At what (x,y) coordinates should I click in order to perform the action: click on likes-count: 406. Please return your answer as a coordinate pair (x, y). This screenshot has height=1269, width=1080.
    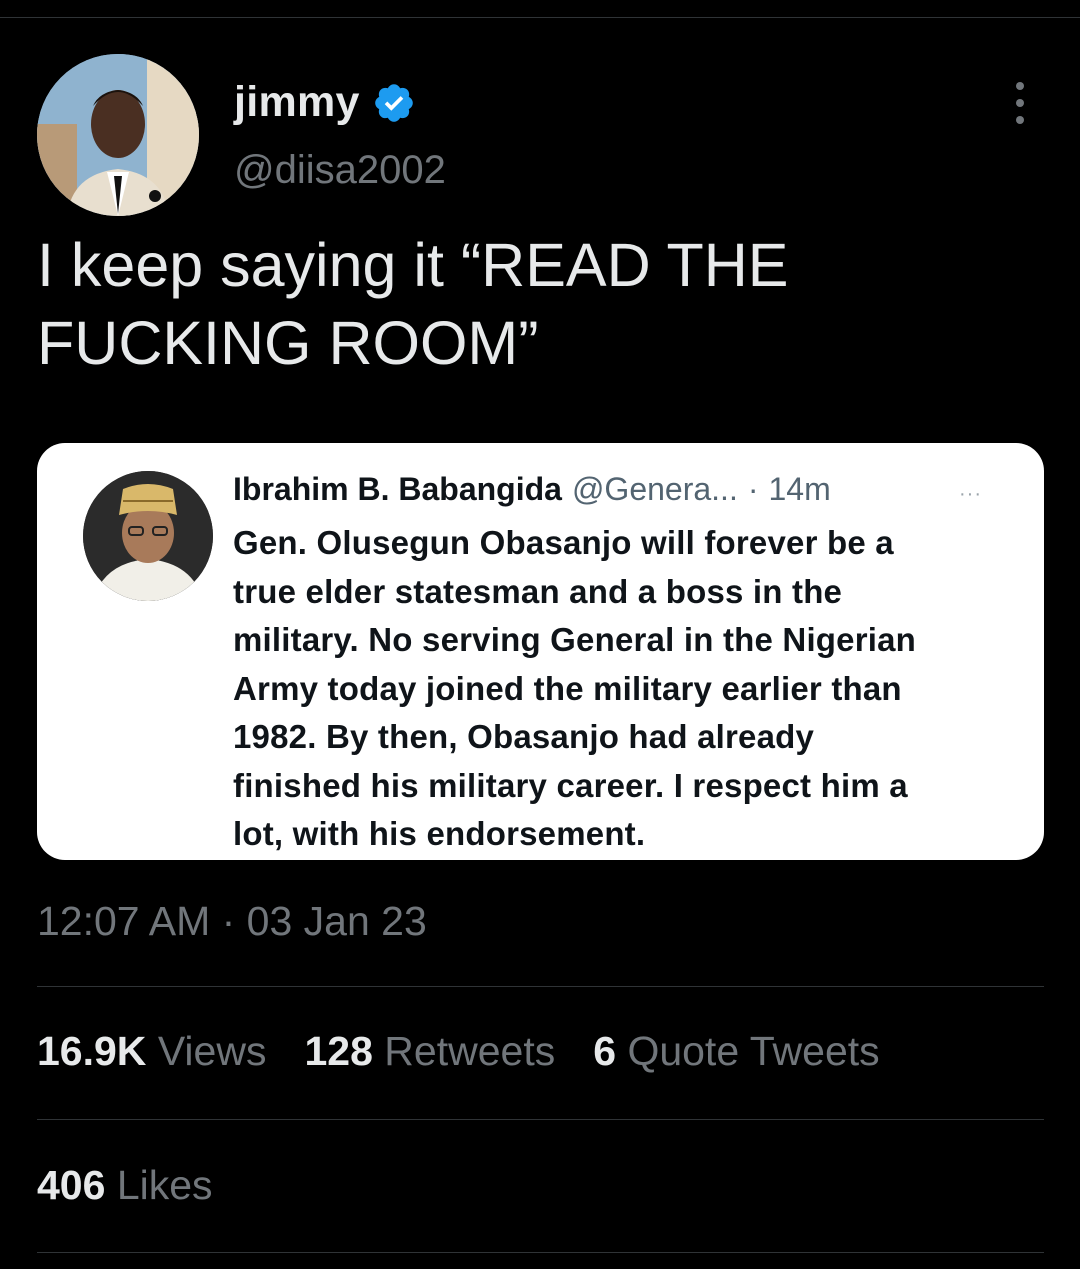
    Looking at the image, I should click on (71, 1185).